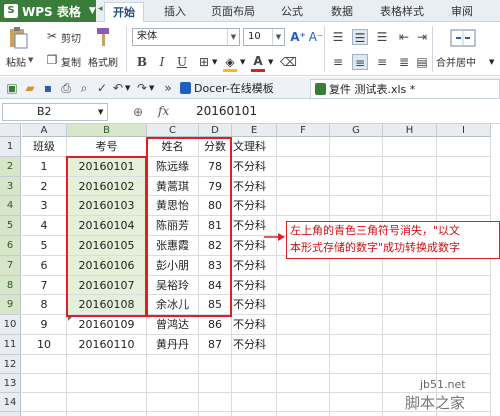  What do you see at coordinates (71, 37) in the screenshot?
I see `cut-button: 剪切` at bounding box center [71, 37].